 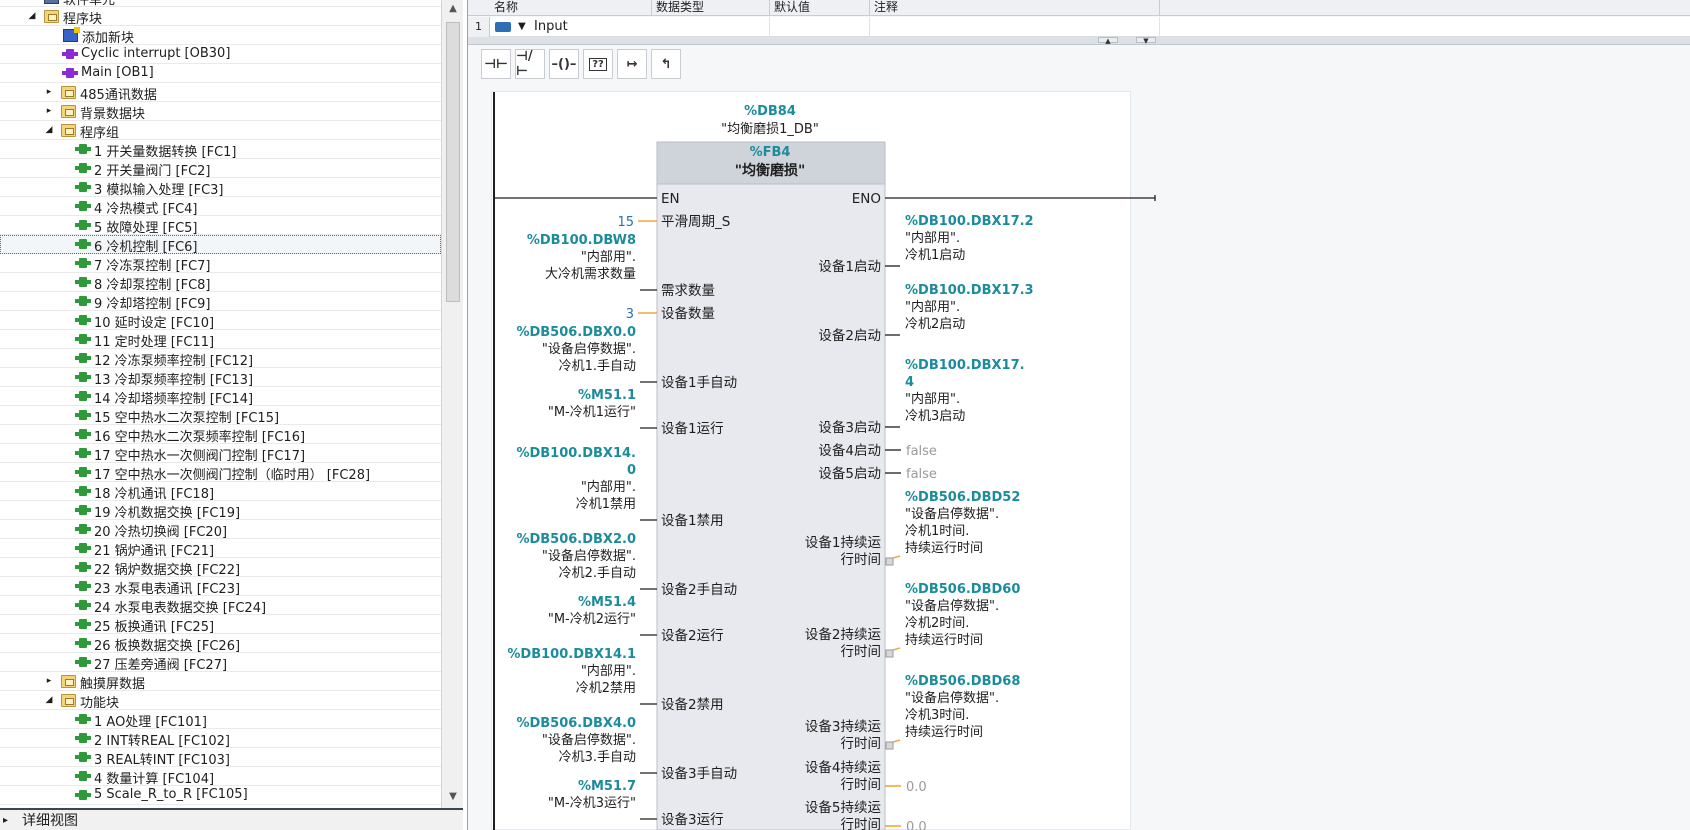 I want to click on input-operand: %M51.7, so click(x=607, y=786).